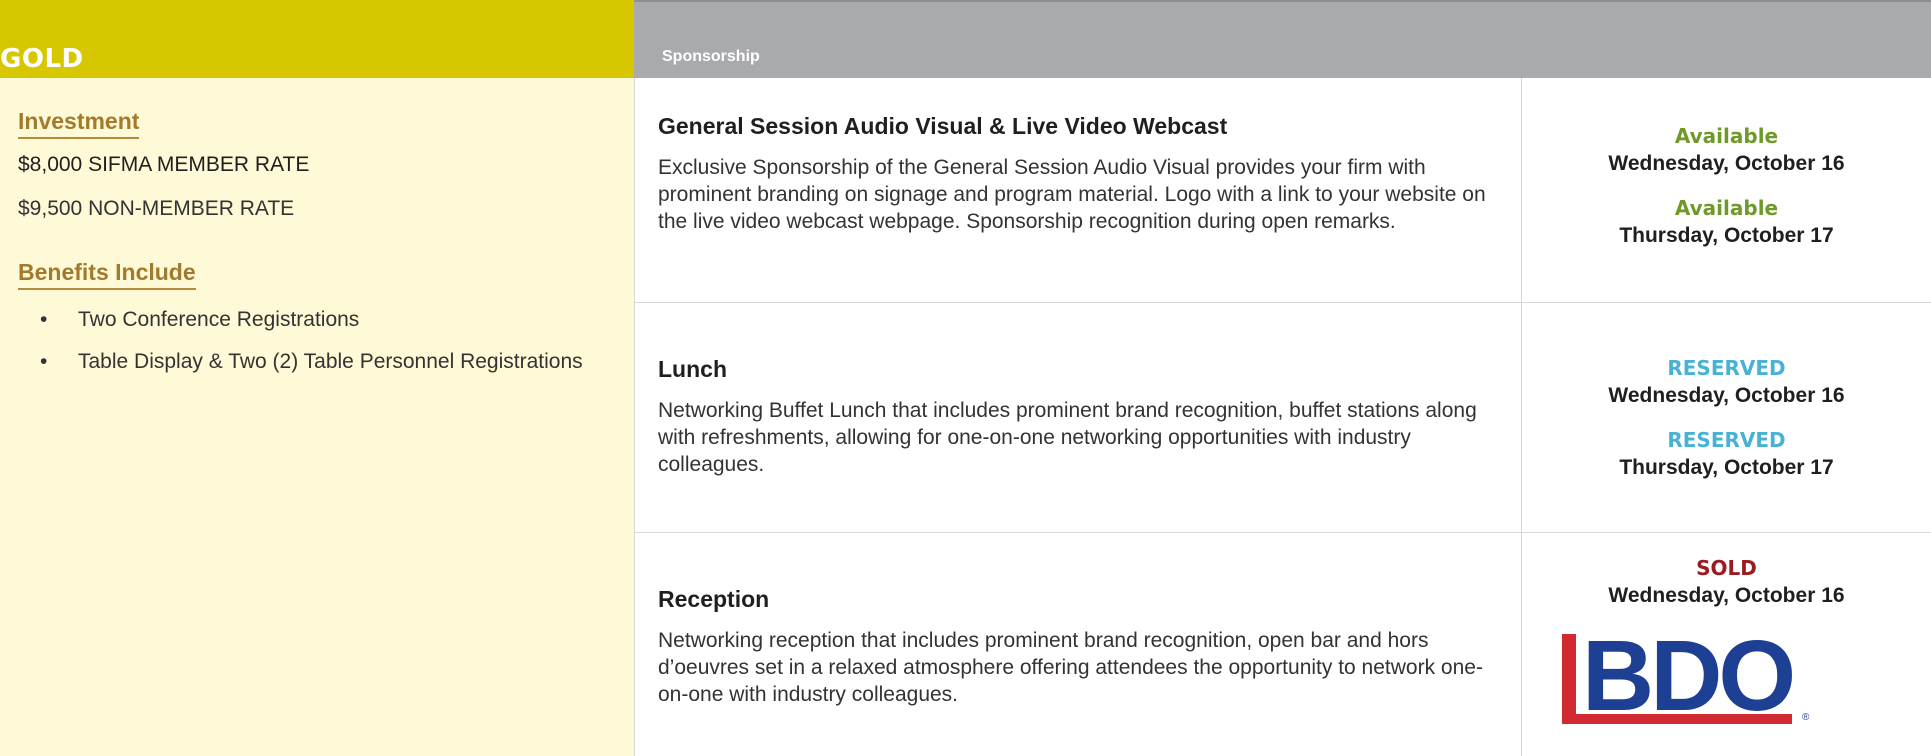 This screenshot has height=756, width=1931. I want to click on investment-heading: Investment, so click(79, 123).